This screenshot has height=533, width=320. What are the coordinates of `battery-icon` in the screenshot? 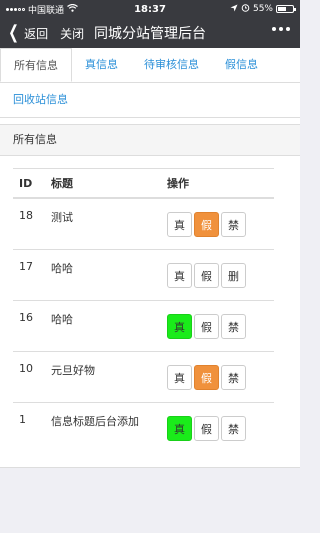 It's located at (286, 9).